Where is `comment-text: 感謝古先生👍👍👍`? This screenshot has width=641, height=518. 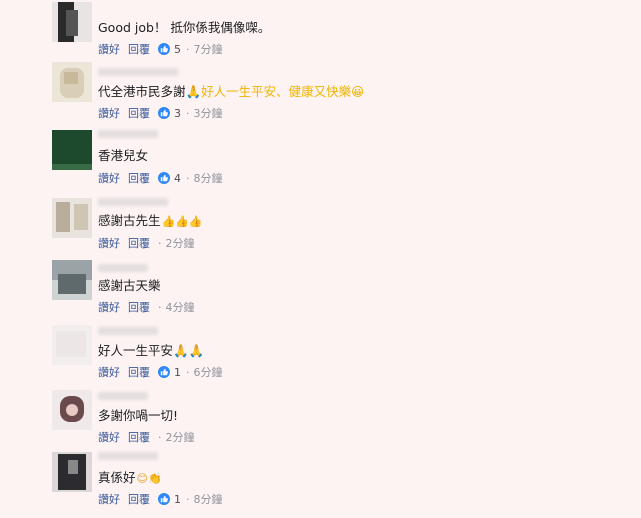 comment-text: 感謝古先生👍👍👍 is located at coordinates (150, 220).